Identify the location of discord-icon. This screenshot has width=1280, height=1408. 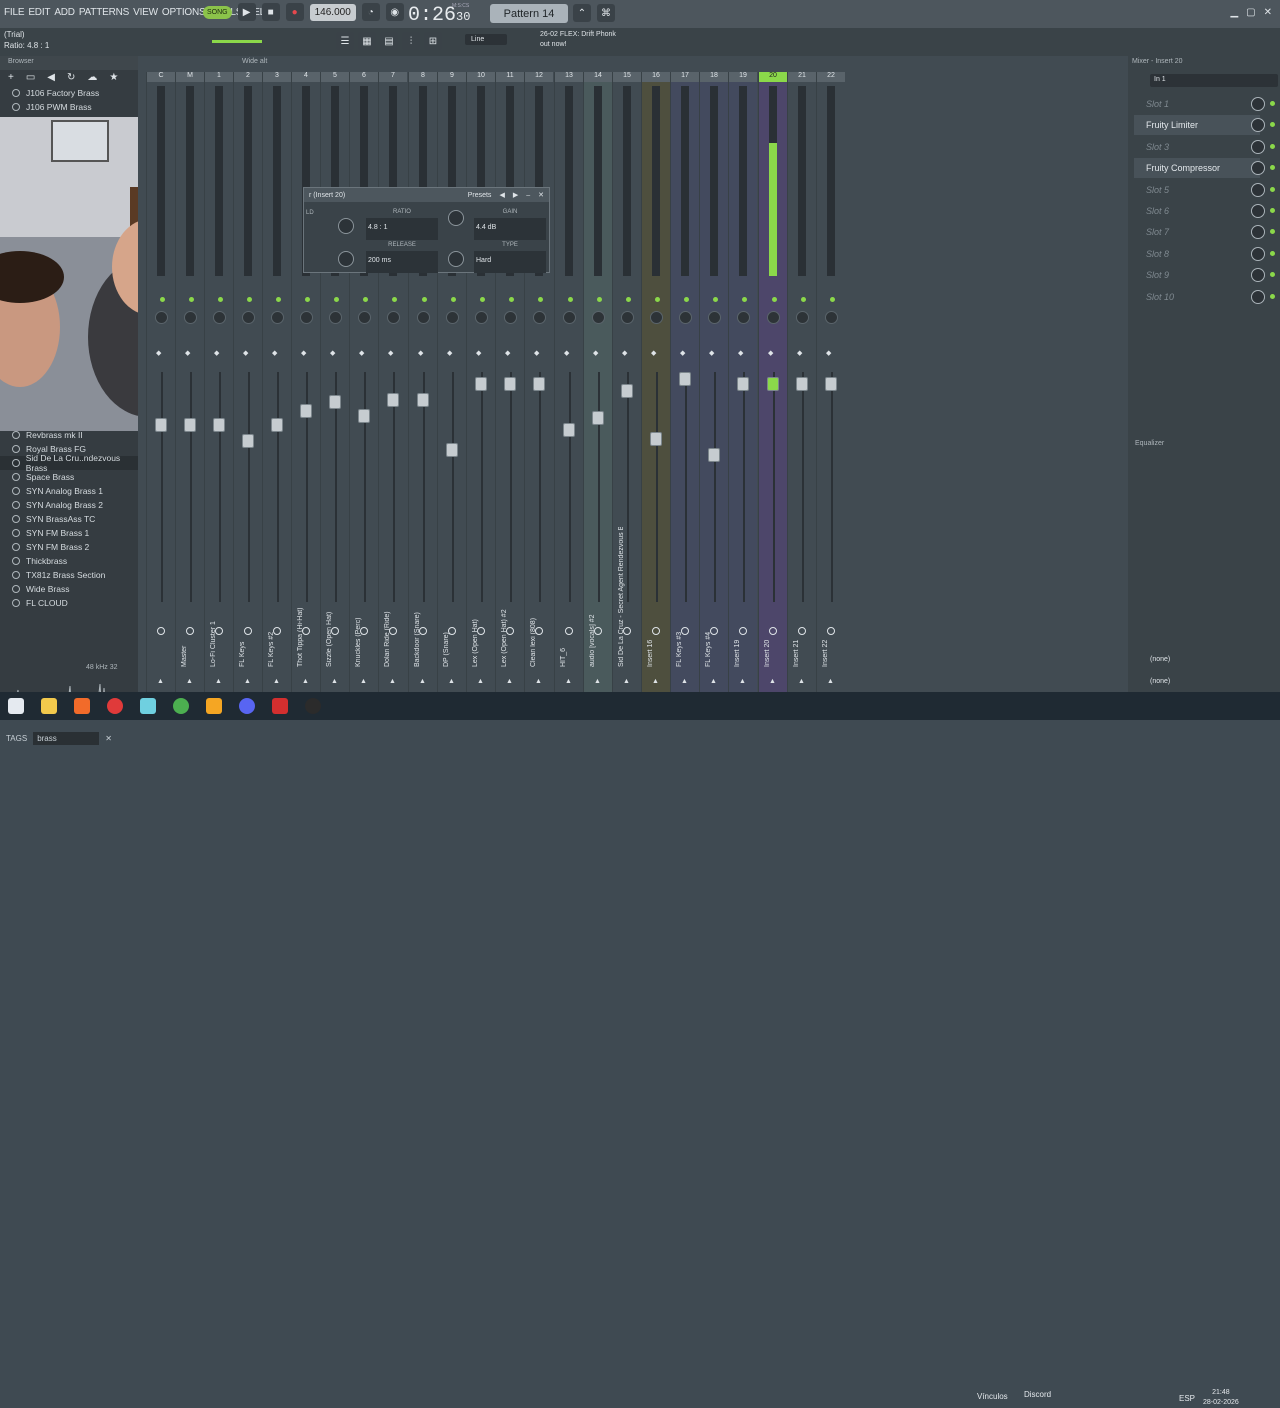
(247, 706).